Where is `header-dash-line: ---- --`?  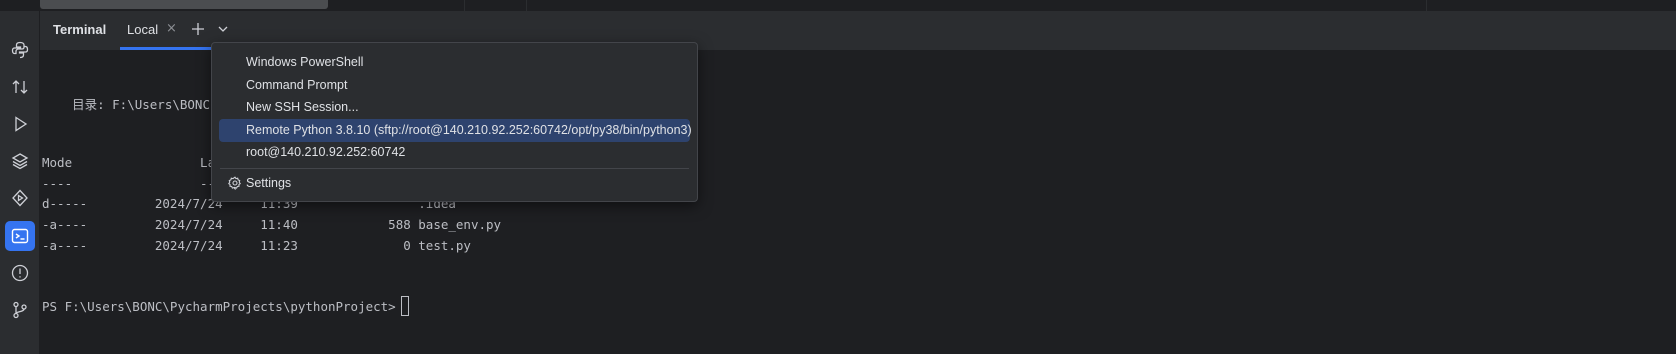 header-dash-line: ---- -- is located at coordinates (129, 183).